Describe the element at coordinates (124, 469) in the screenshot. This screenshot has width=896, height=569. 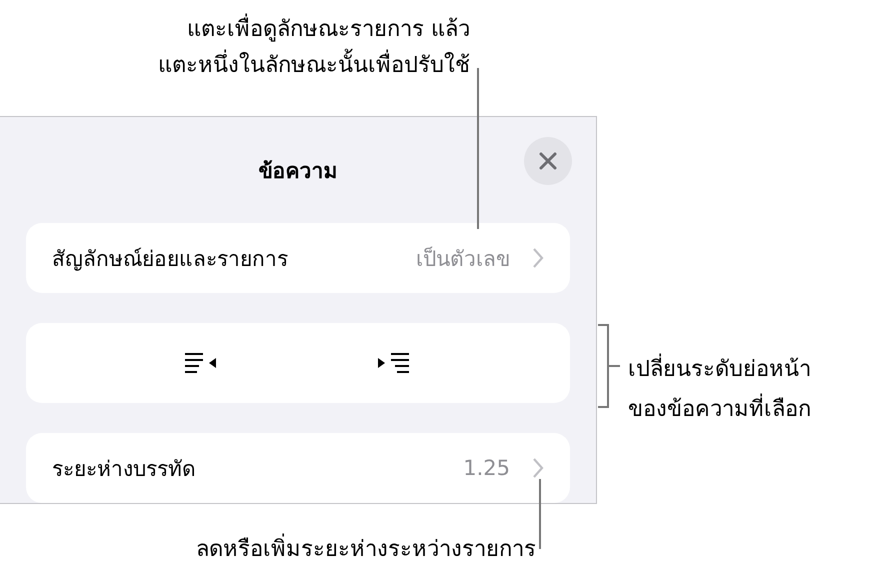
I see `row-label: ระยะห่างบรรทัด` at that location.